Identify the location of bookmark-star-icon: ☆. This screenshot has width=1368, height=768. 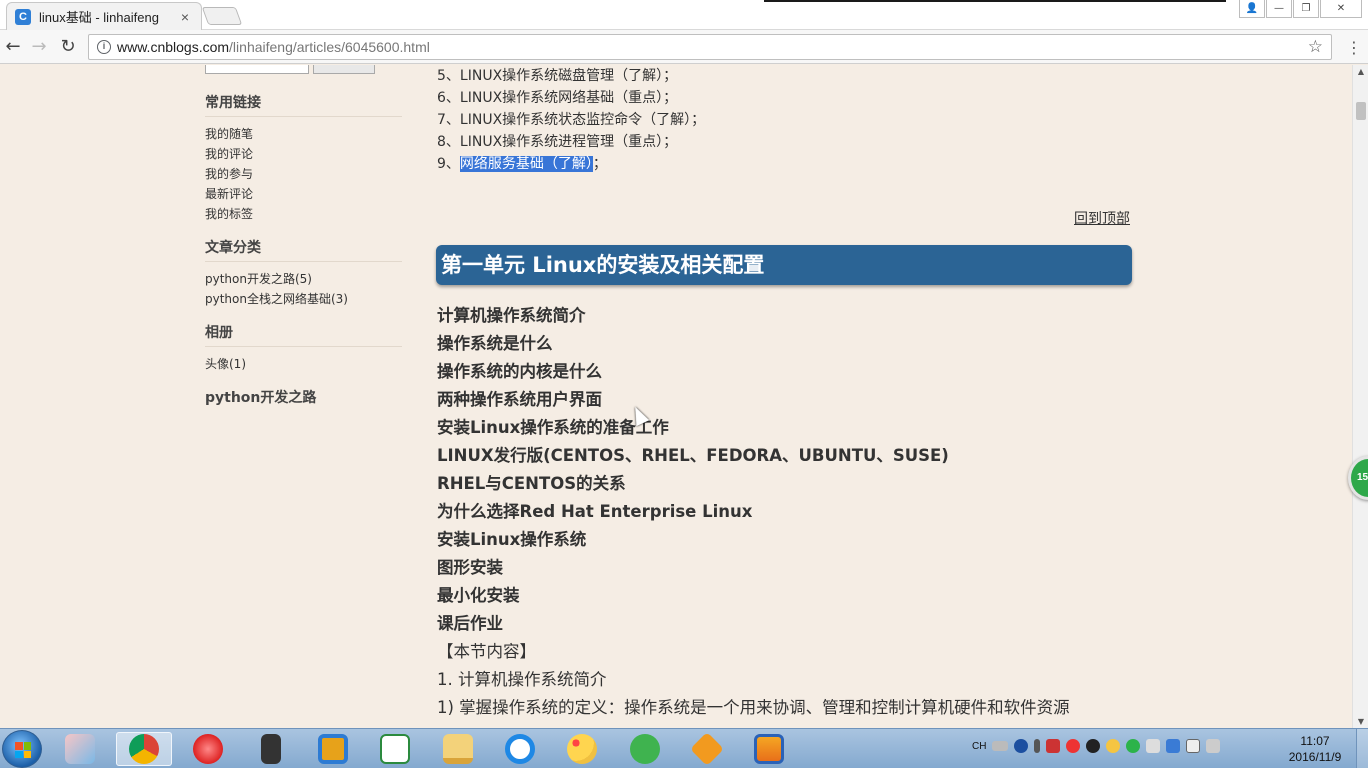
(1315, 47).